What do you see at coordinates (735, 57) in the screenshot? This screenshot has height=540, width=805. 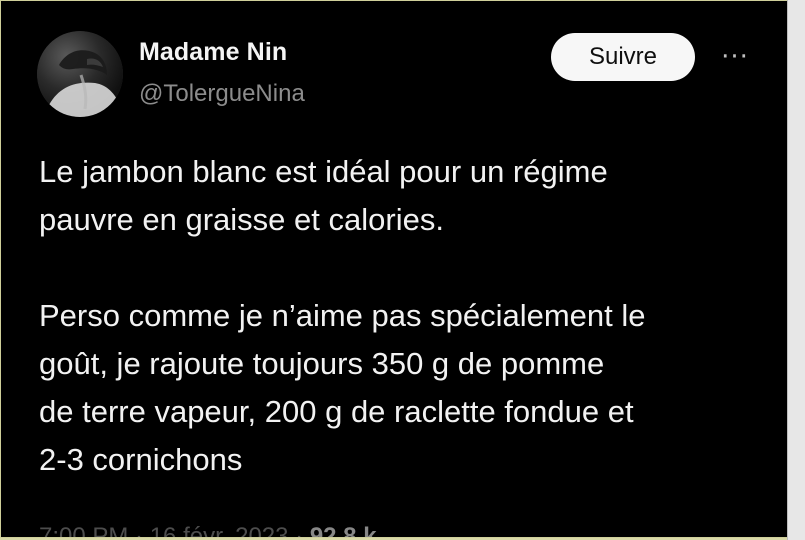 I see `more-horizontal-icon: ···` at bounding box center [735, 57].